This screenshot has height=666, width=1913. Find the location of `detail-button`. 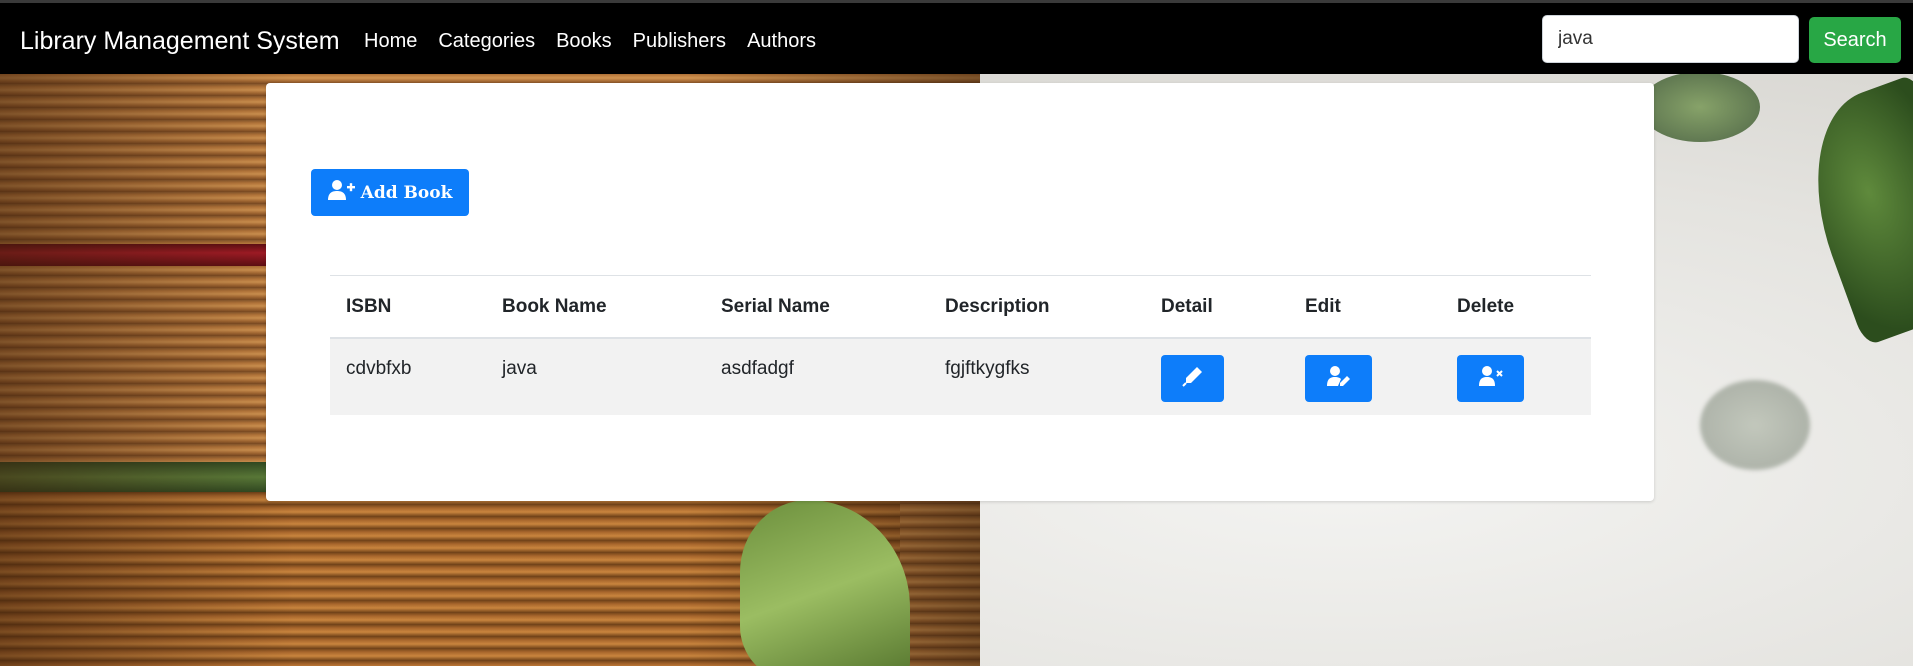

detail-button is located at coordinates (1192, 378).